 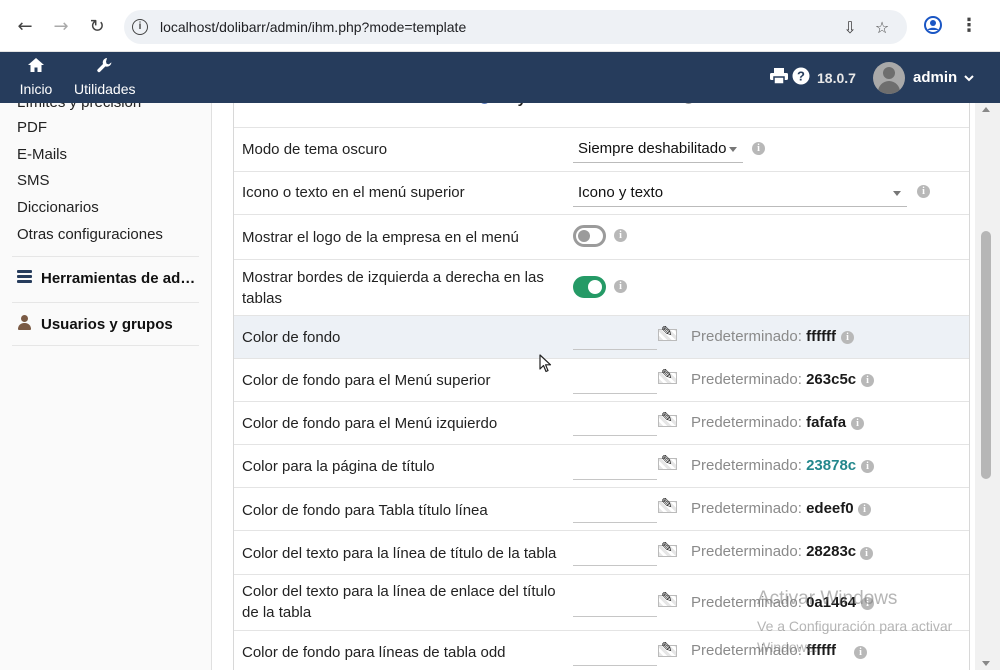 I want to click on scroll-up-icon, so click(x=986, y=109).